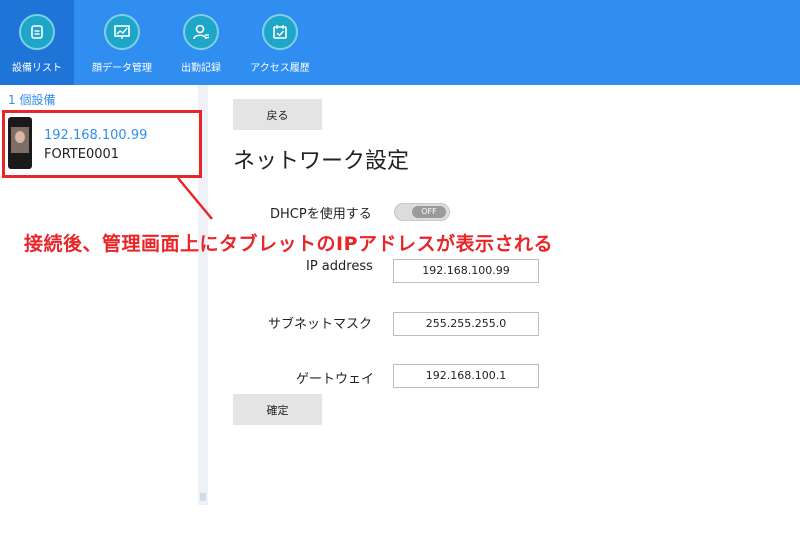 This screenshot has width=800, height=539. What do you see at coordinates (102, 144) in the screenshot?
I see `highlight-box` at bounding box center [102, 144].